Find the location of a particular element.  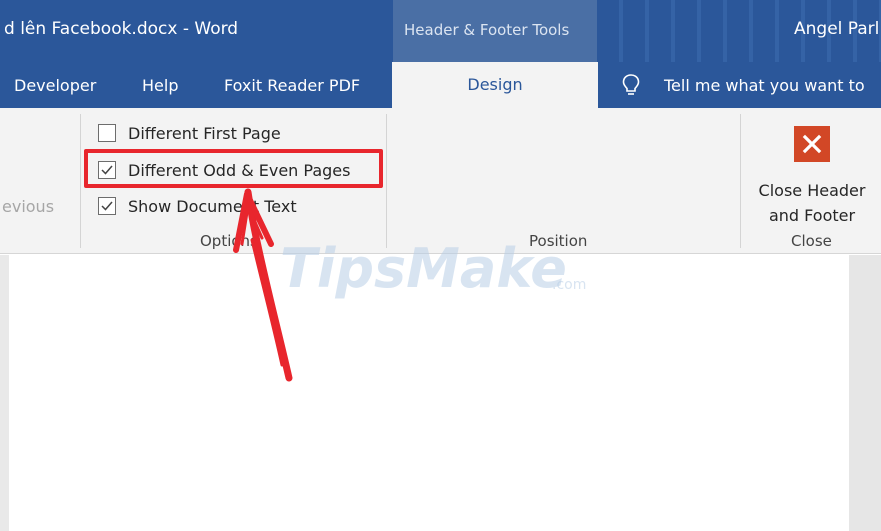

group-label-position: Position is located at coordinates (558, 241).